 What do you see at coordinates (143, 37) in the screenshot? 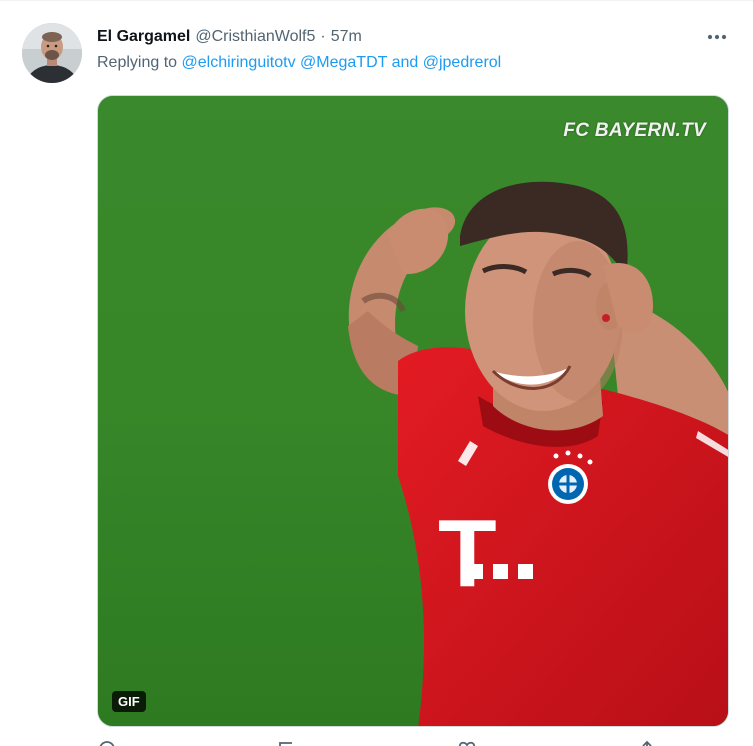
I see `author-name: El Gargamel` at bounding box center [143, 37].